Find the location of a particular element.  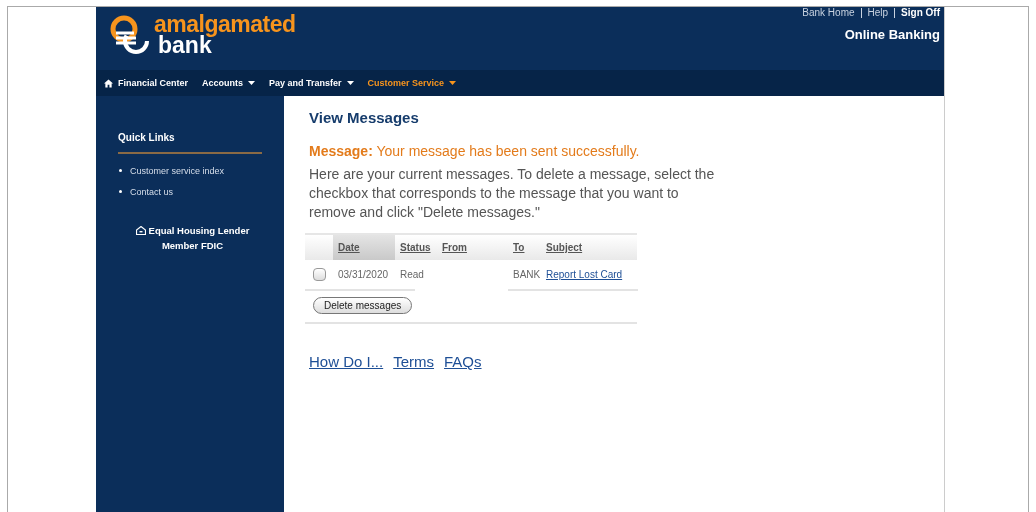

subject-link: Report Lost Card is located at coordinates (584, 274).